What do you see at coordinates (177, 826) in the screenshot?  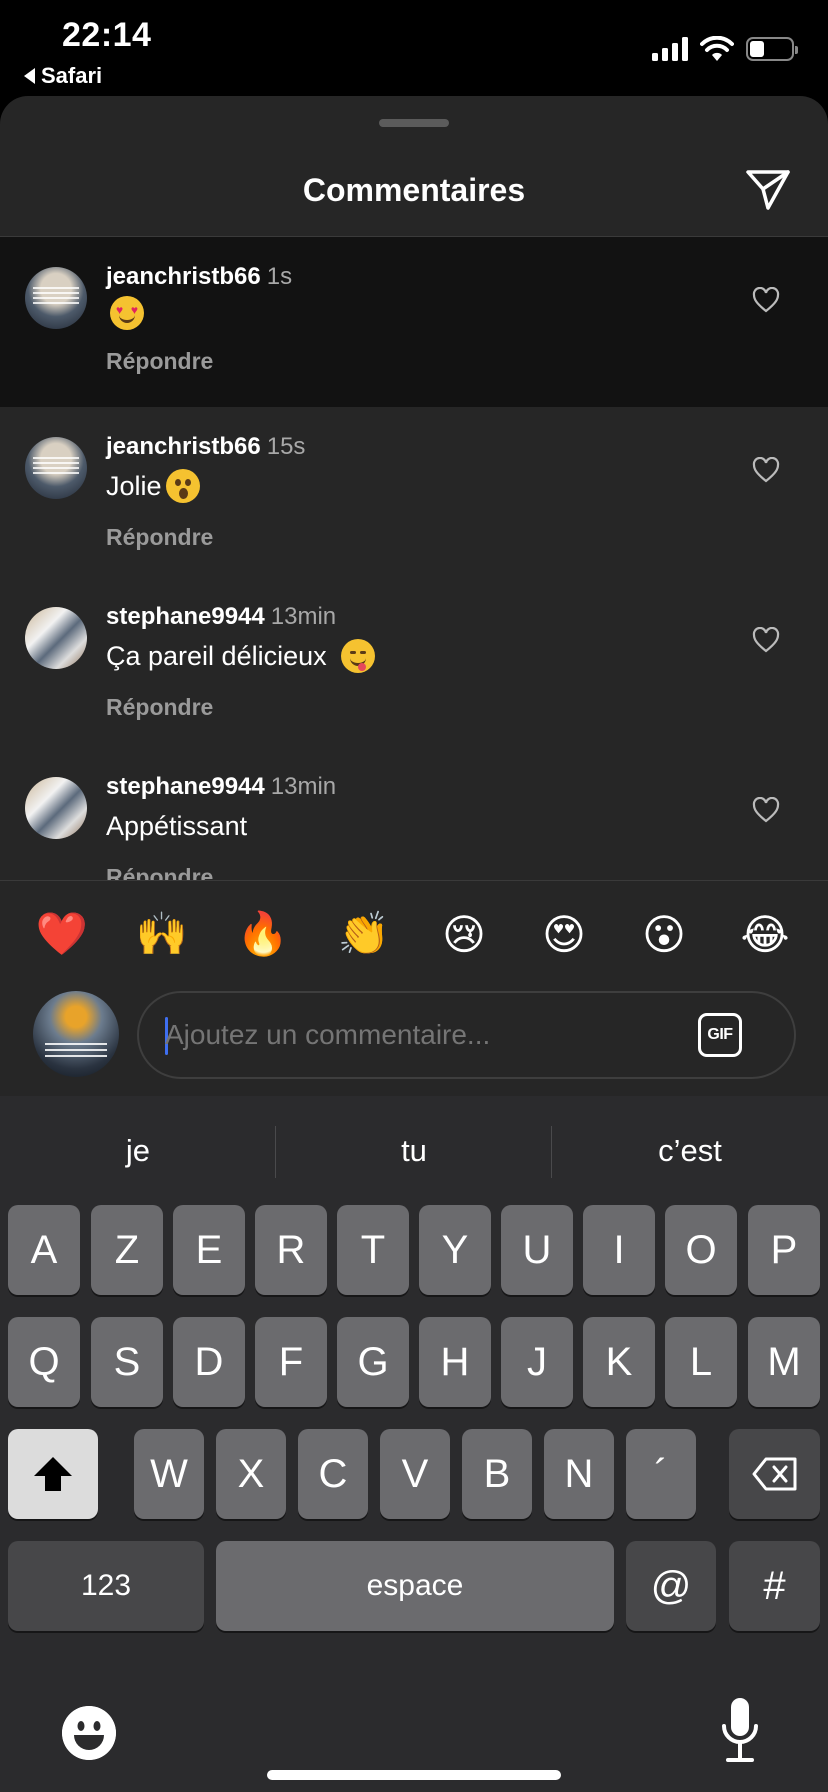 I see `comment-text: Appétissant` at bounding box center [177, 826].